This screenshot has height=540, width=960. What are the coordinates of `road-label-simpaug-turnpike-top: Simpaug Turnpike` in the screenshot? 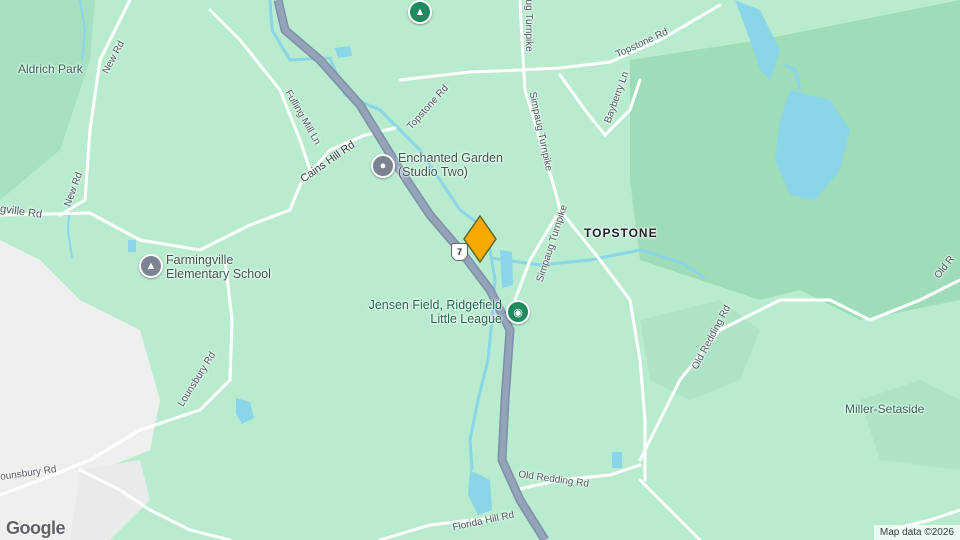 It's located at (528, 26).